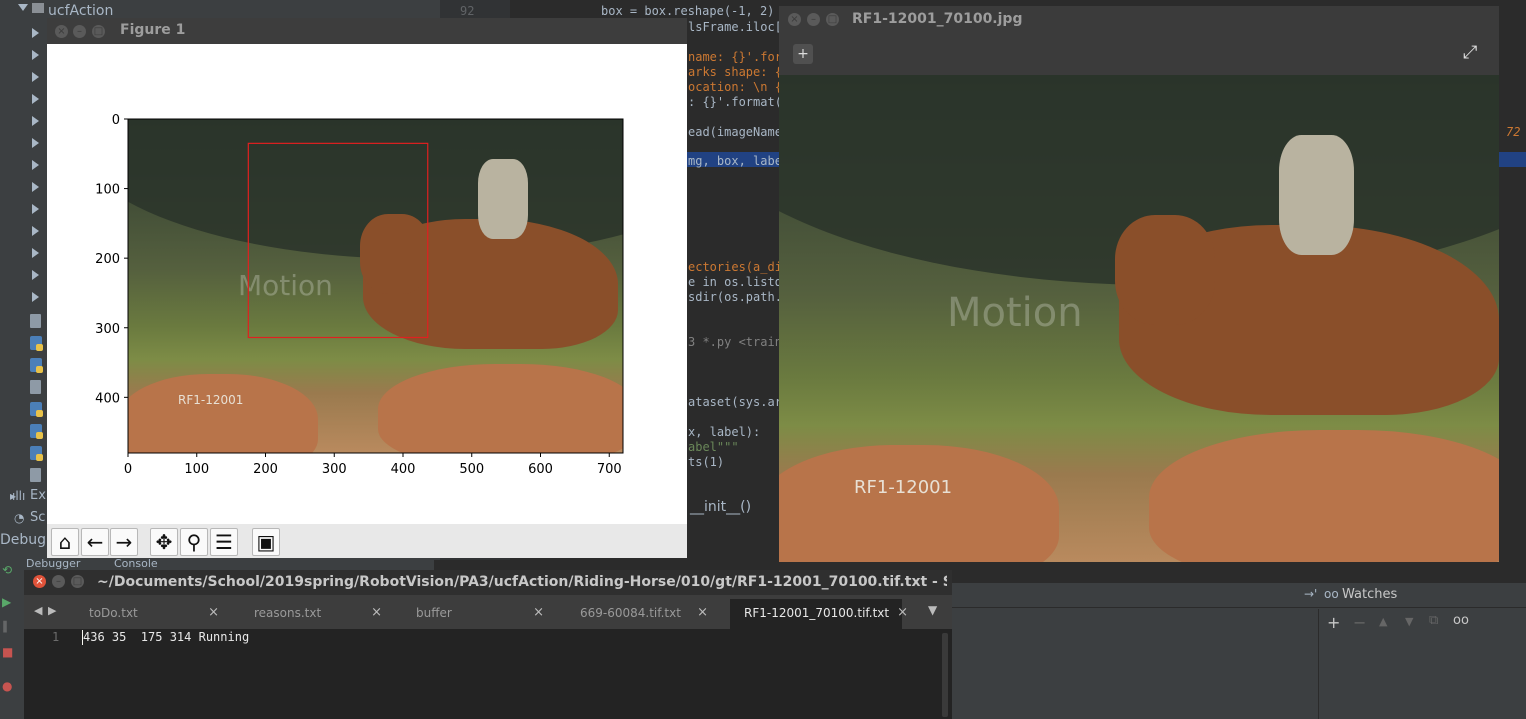 The height and width of the screenshot is (719, 1526). Describe the element at coordinates (1470, 52) in the screenshot. I see `fullscreen-icon: ⤢` at that location.